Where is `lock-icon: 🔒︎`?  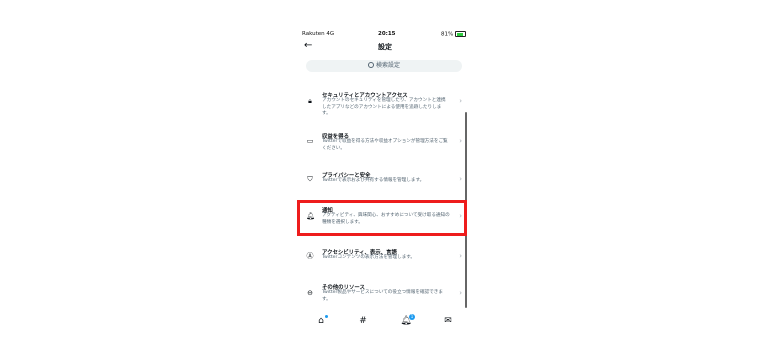
lock-icon: 🔒︎ is located at coordinates (310, 101).